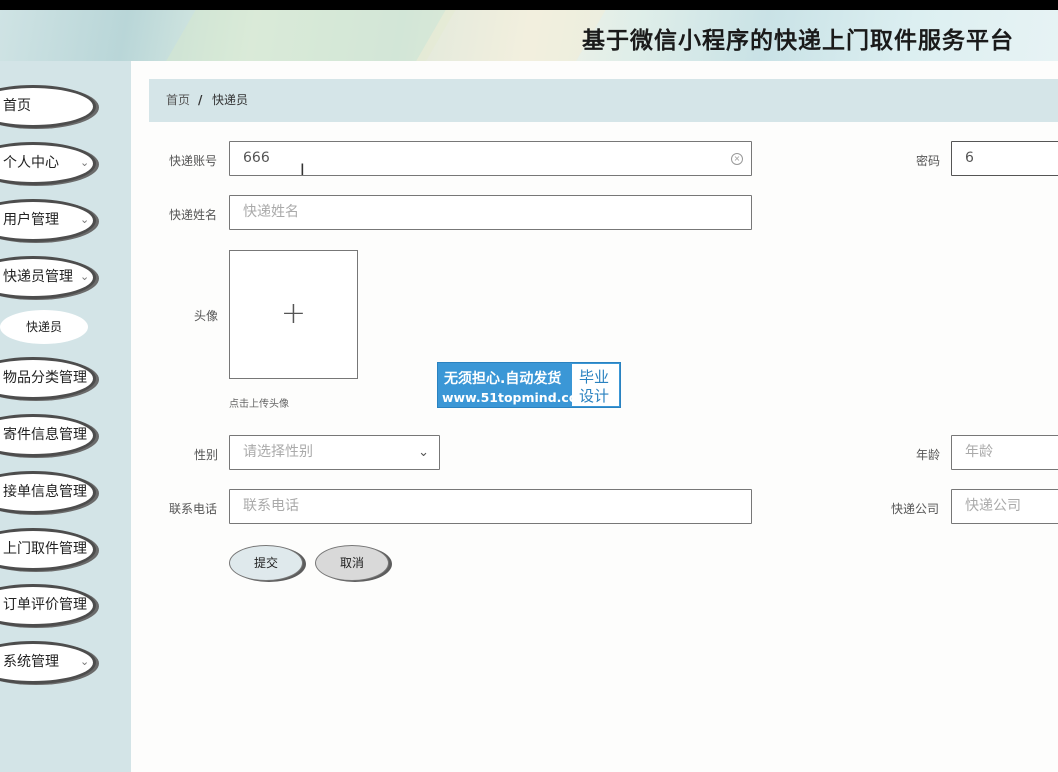 The width and height of the screenshot is (1058, 772). I want to click on sidebar-item-pickup-management: 上门取件管理, so click(48, 549).